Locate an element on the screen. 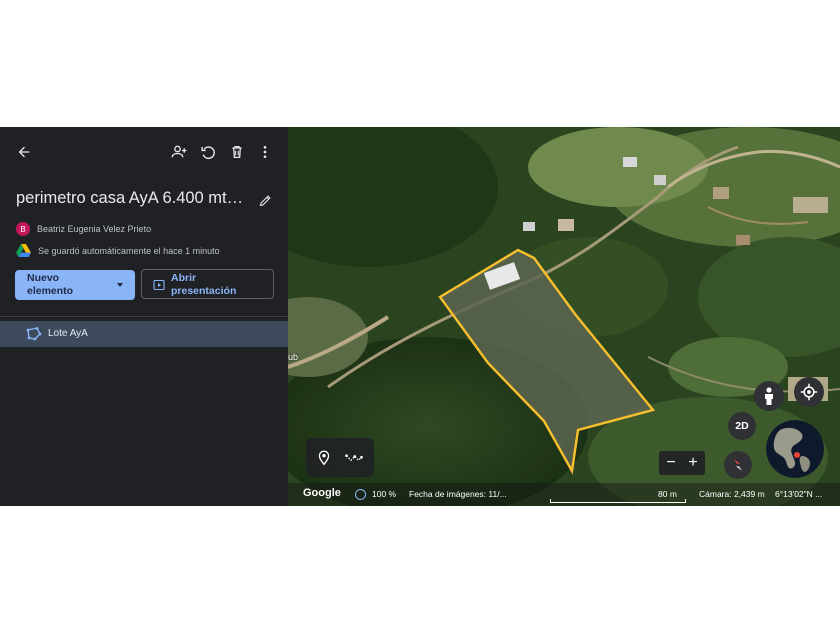 This screenshot has width=840, height=630. opacity-value: 100 % is located at coordinates (384, 494).